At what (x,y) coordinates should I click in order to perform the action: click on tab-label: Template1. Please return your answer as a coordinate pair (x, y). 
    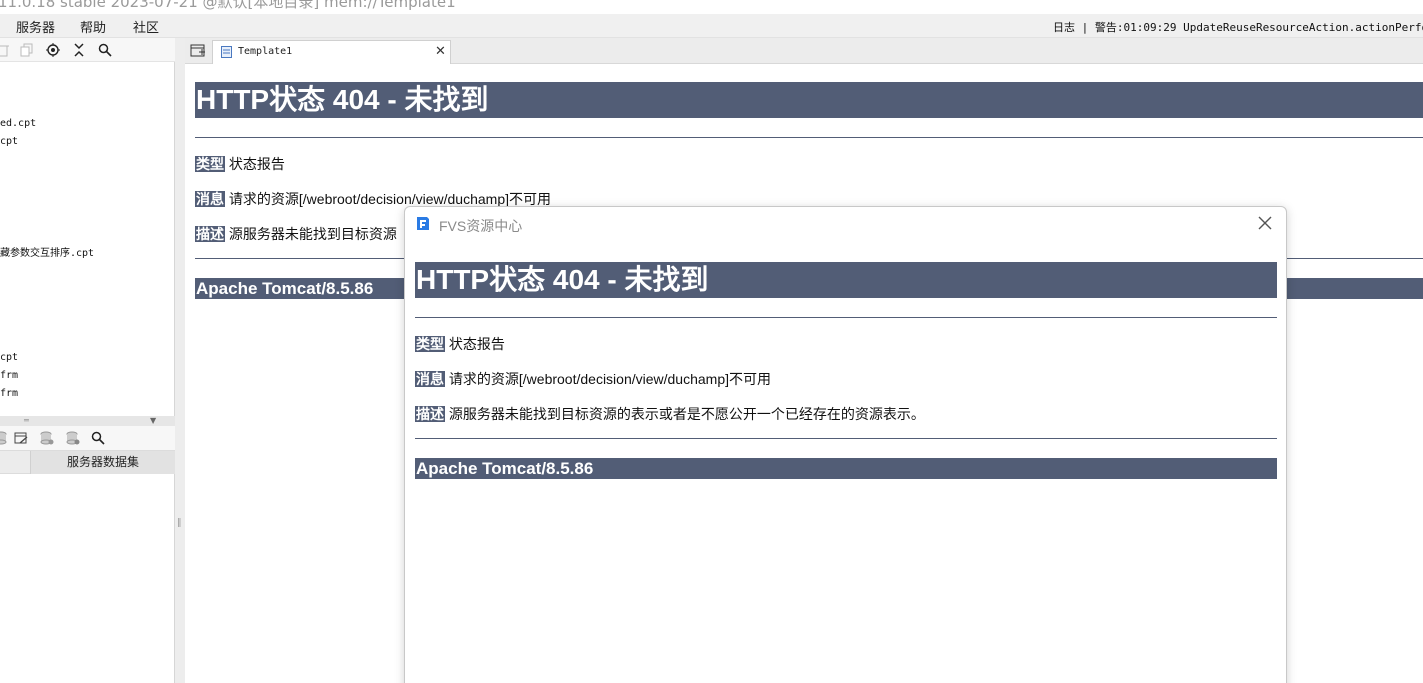
    Looking at the image, I should click on (265, 51).